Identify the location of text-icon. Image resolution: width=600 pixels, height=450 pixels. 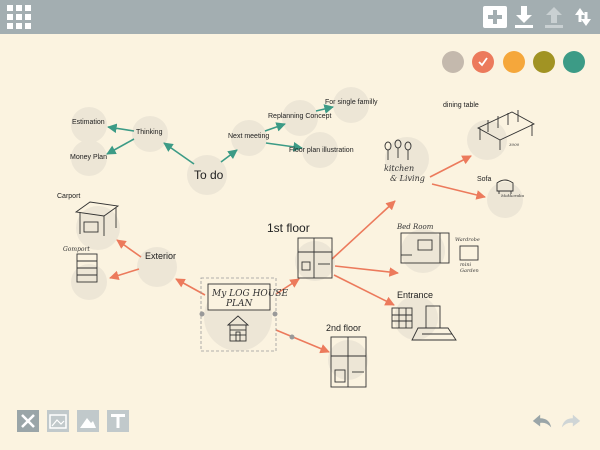
(118, 421).